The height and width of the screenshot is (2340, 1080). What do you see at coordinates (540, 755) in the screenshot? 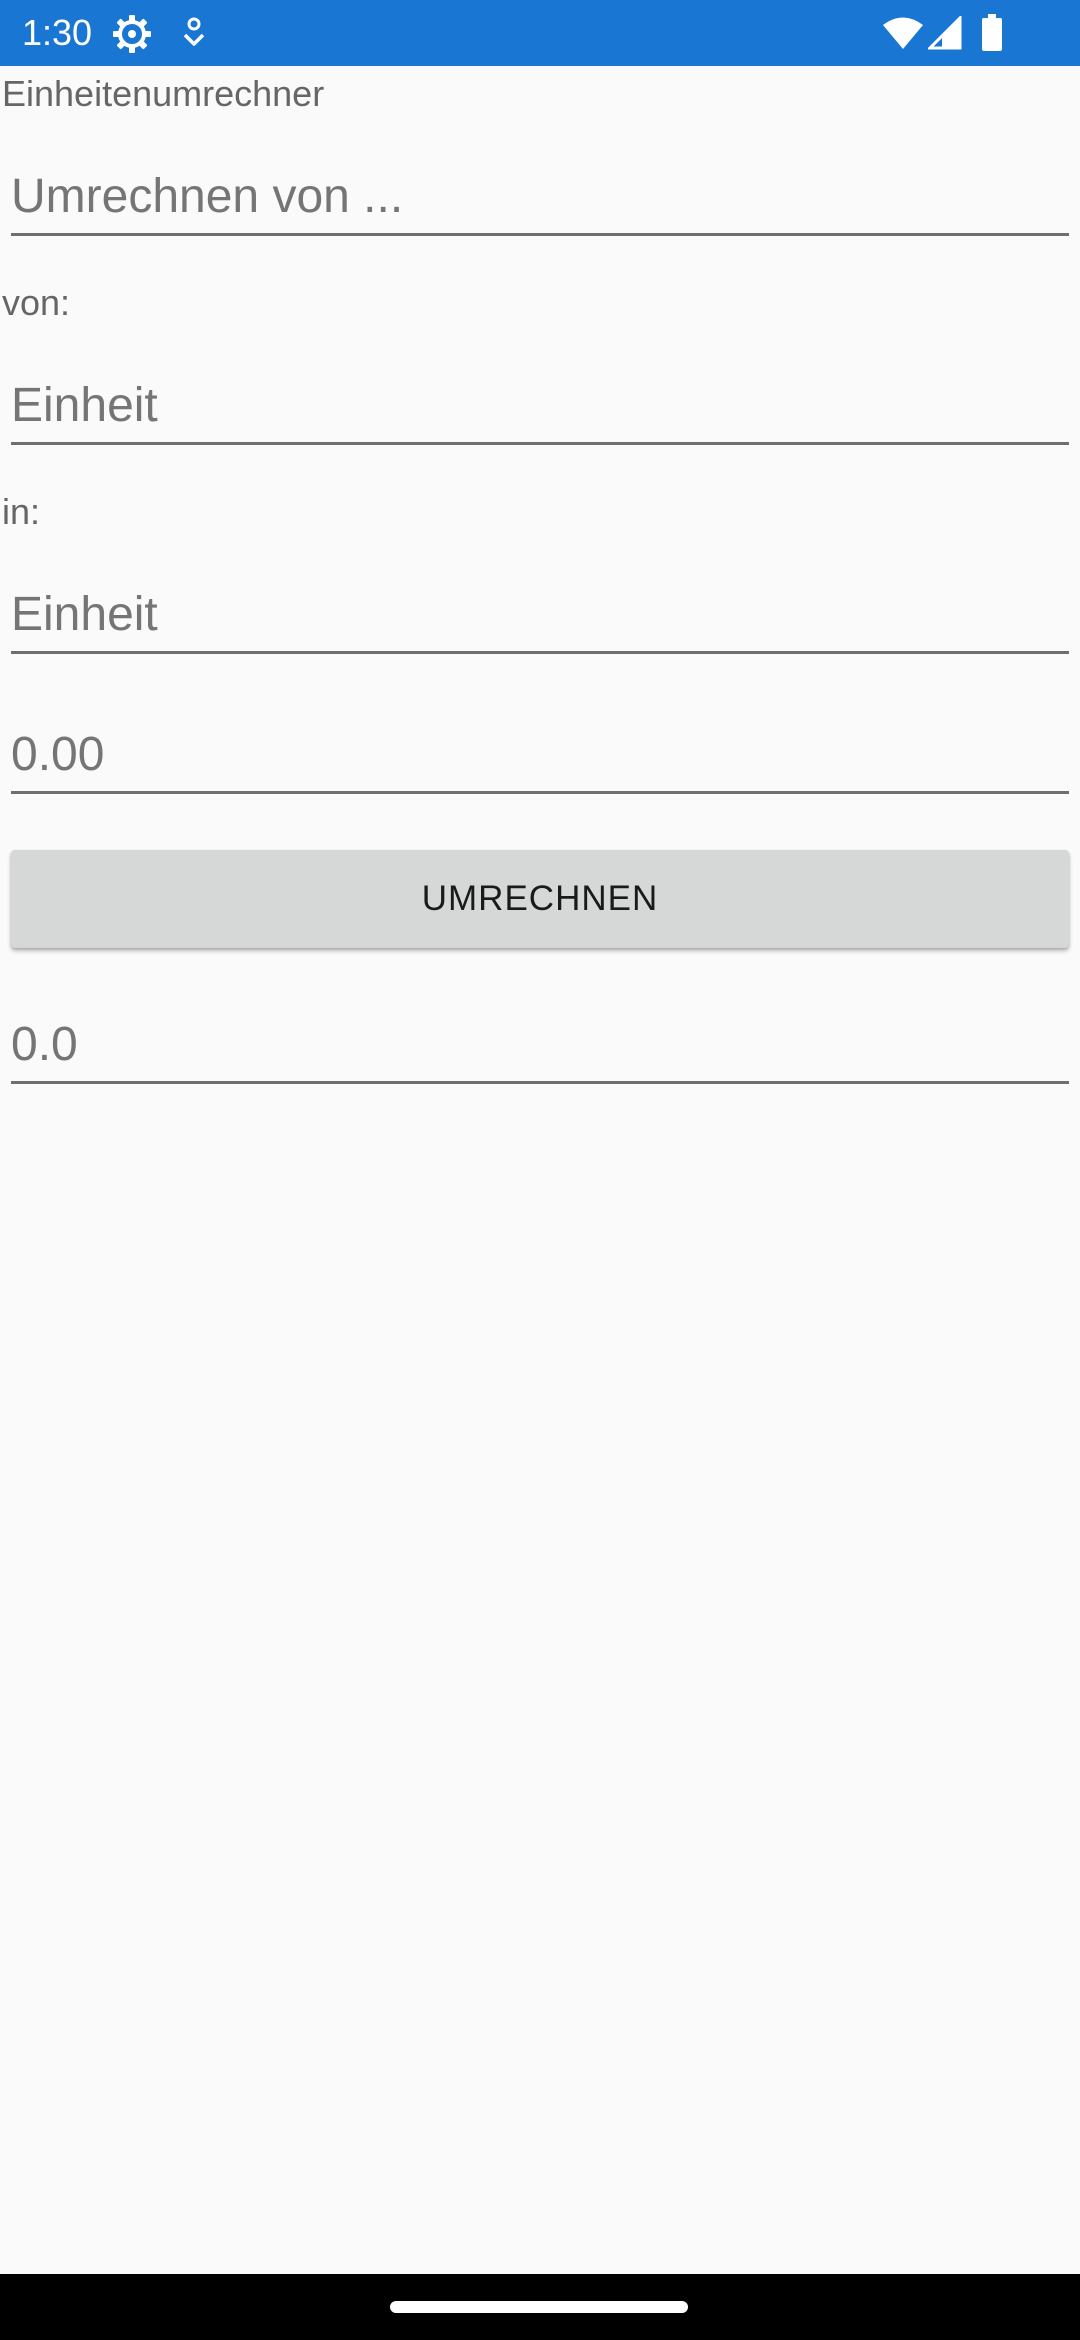
I see `amount-input: 0.00` at bounding box center [540, 755].